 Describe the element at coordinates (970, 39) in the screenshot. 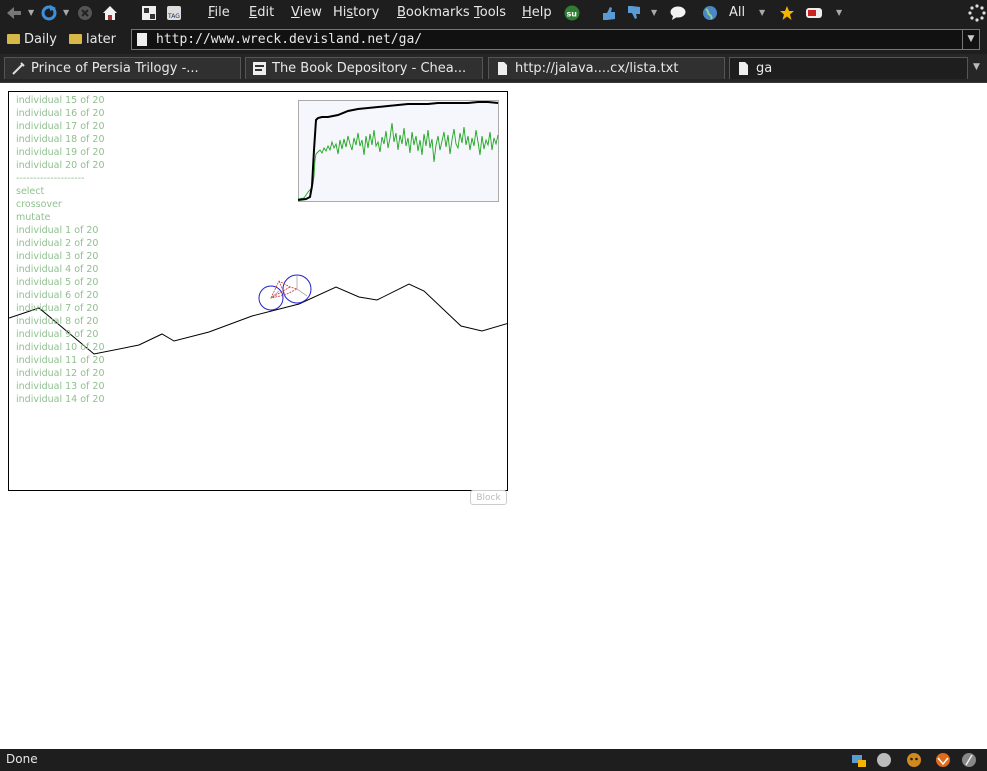

I see `url-history-dropdown-icon: ▼` at that location.